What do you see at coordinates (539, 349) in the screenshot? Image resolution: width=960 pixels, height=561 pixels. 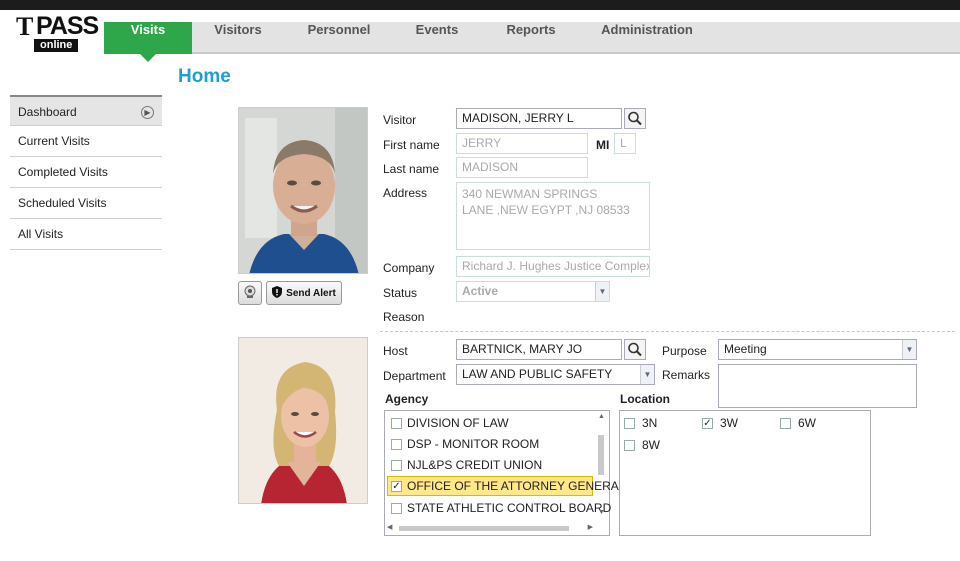 I see `host-field: BARTNICK, MARY JO` at bounding box center [539, 349].